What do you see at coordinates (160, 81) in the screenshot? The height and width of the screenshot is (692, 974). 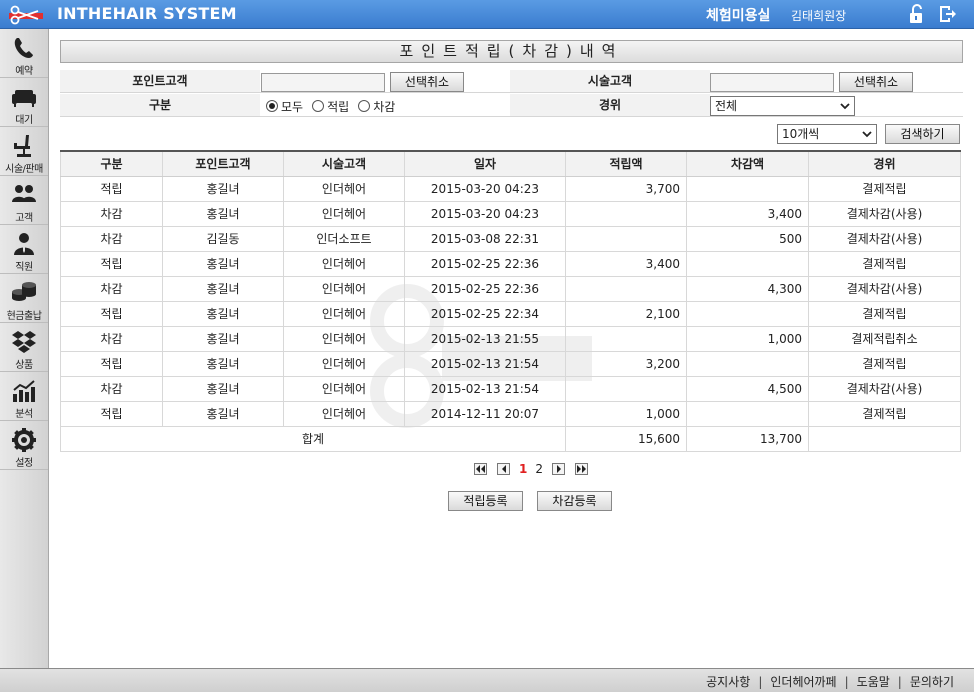 I see `point-customer-label: 포인트고객` at bounding box center [160, 81].